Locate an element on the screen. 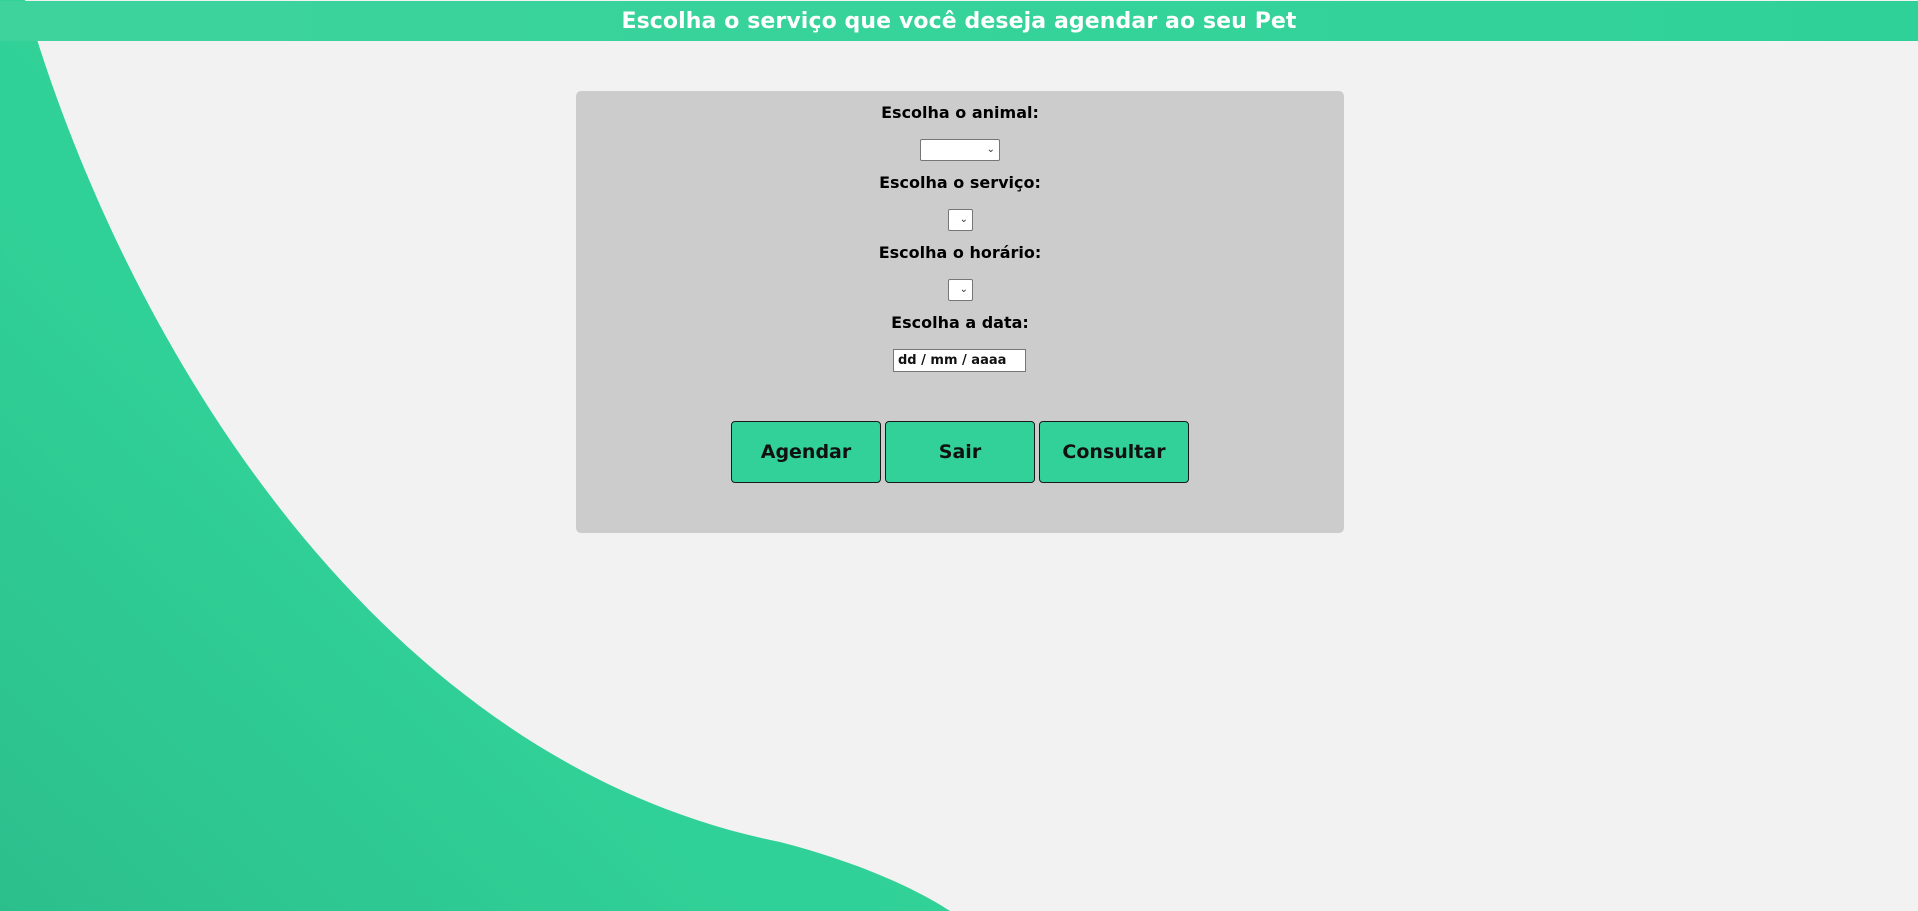  consult-button: Consultar is located at coordinates (1114, 452).